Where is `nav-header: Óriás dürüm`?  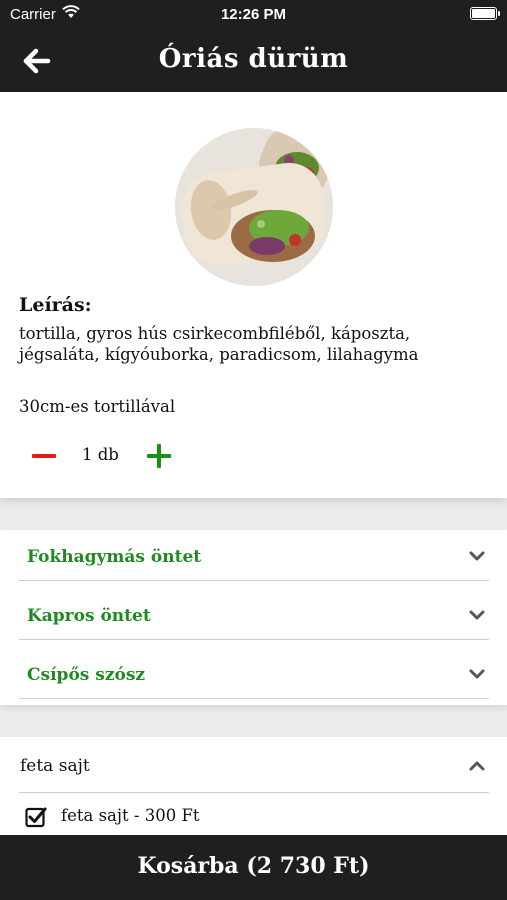
nav-header: Óriás dürüm is located at coordinates (253, 61).